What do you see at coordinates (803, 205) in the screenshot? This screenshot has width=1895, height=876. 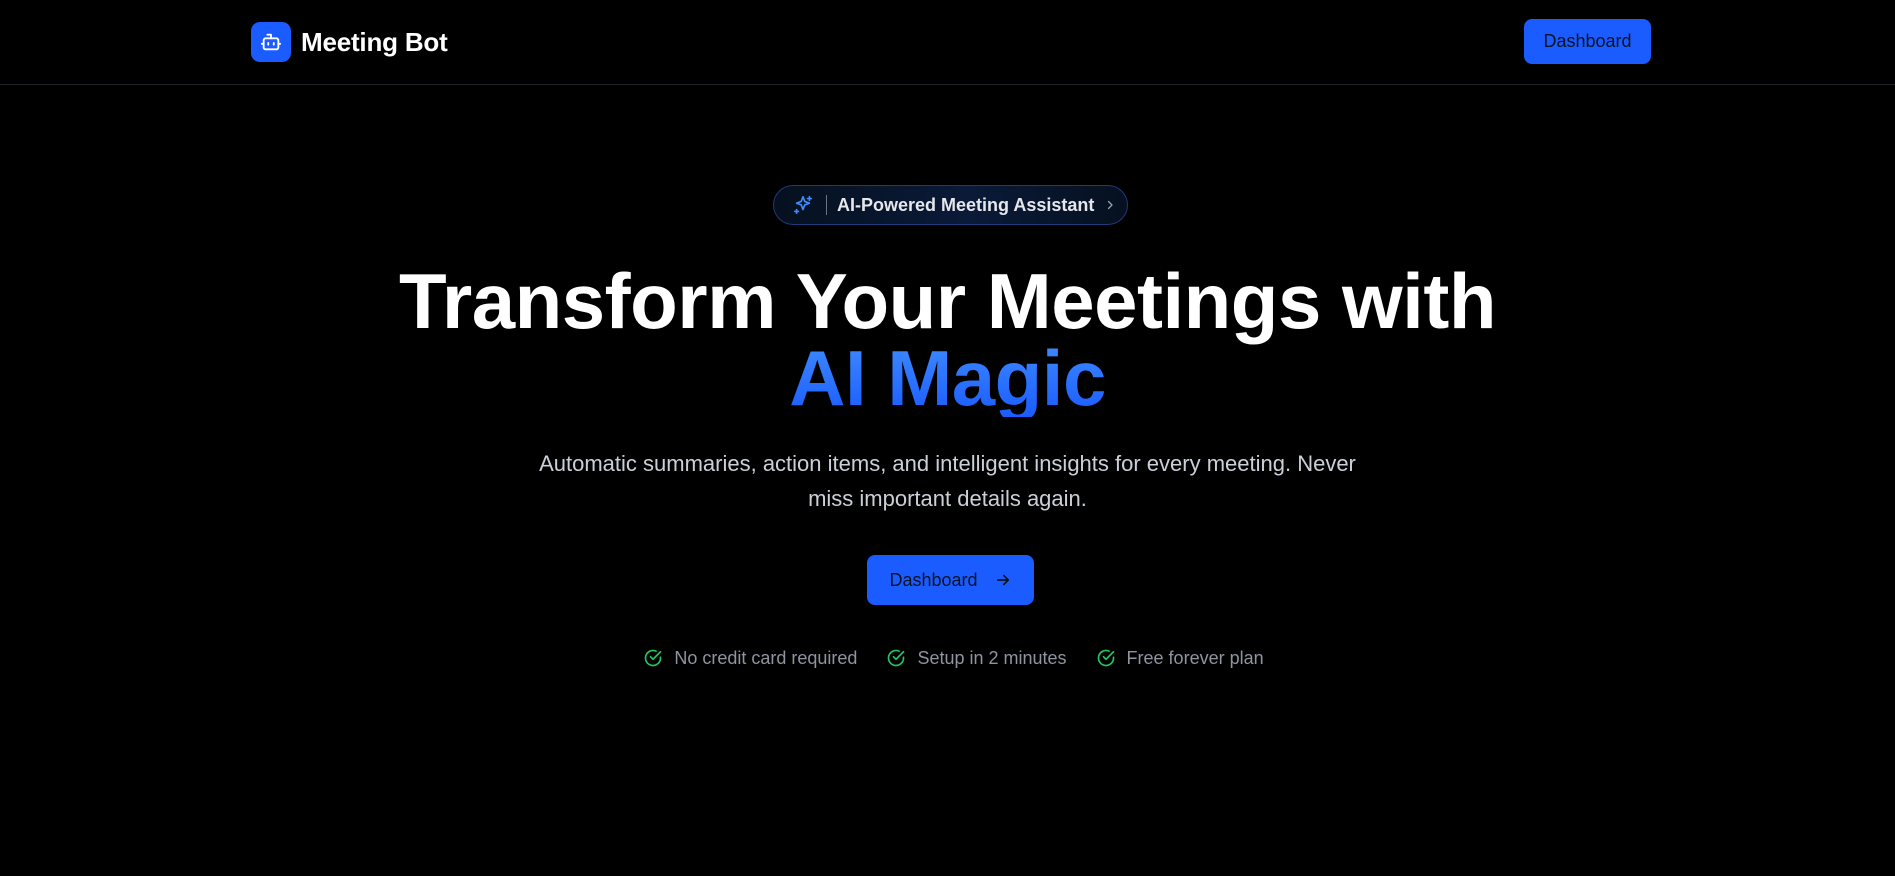 I see `sparkles-icon` at bounding box center [803, 205].